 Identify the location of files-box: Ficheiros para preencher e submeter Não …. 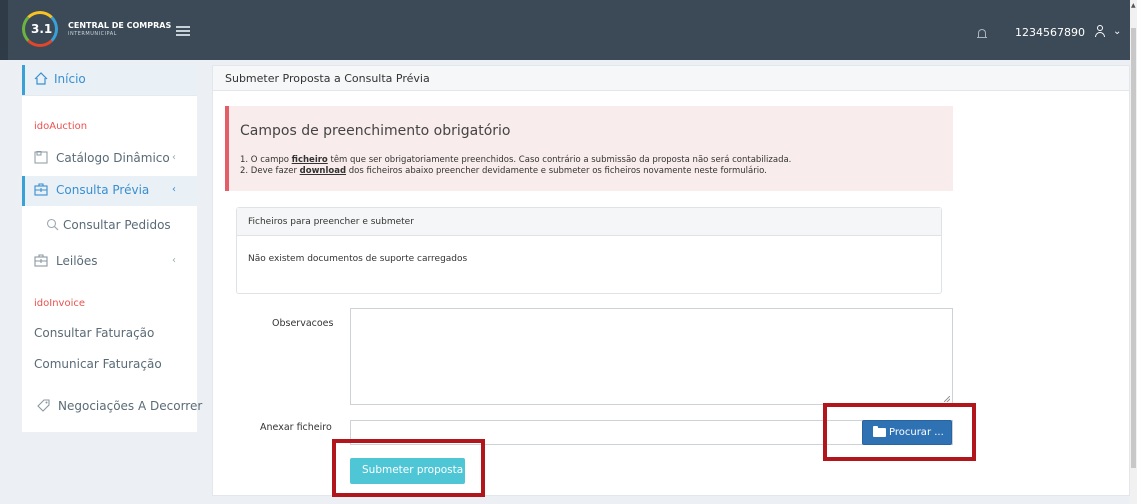
(589, 250).